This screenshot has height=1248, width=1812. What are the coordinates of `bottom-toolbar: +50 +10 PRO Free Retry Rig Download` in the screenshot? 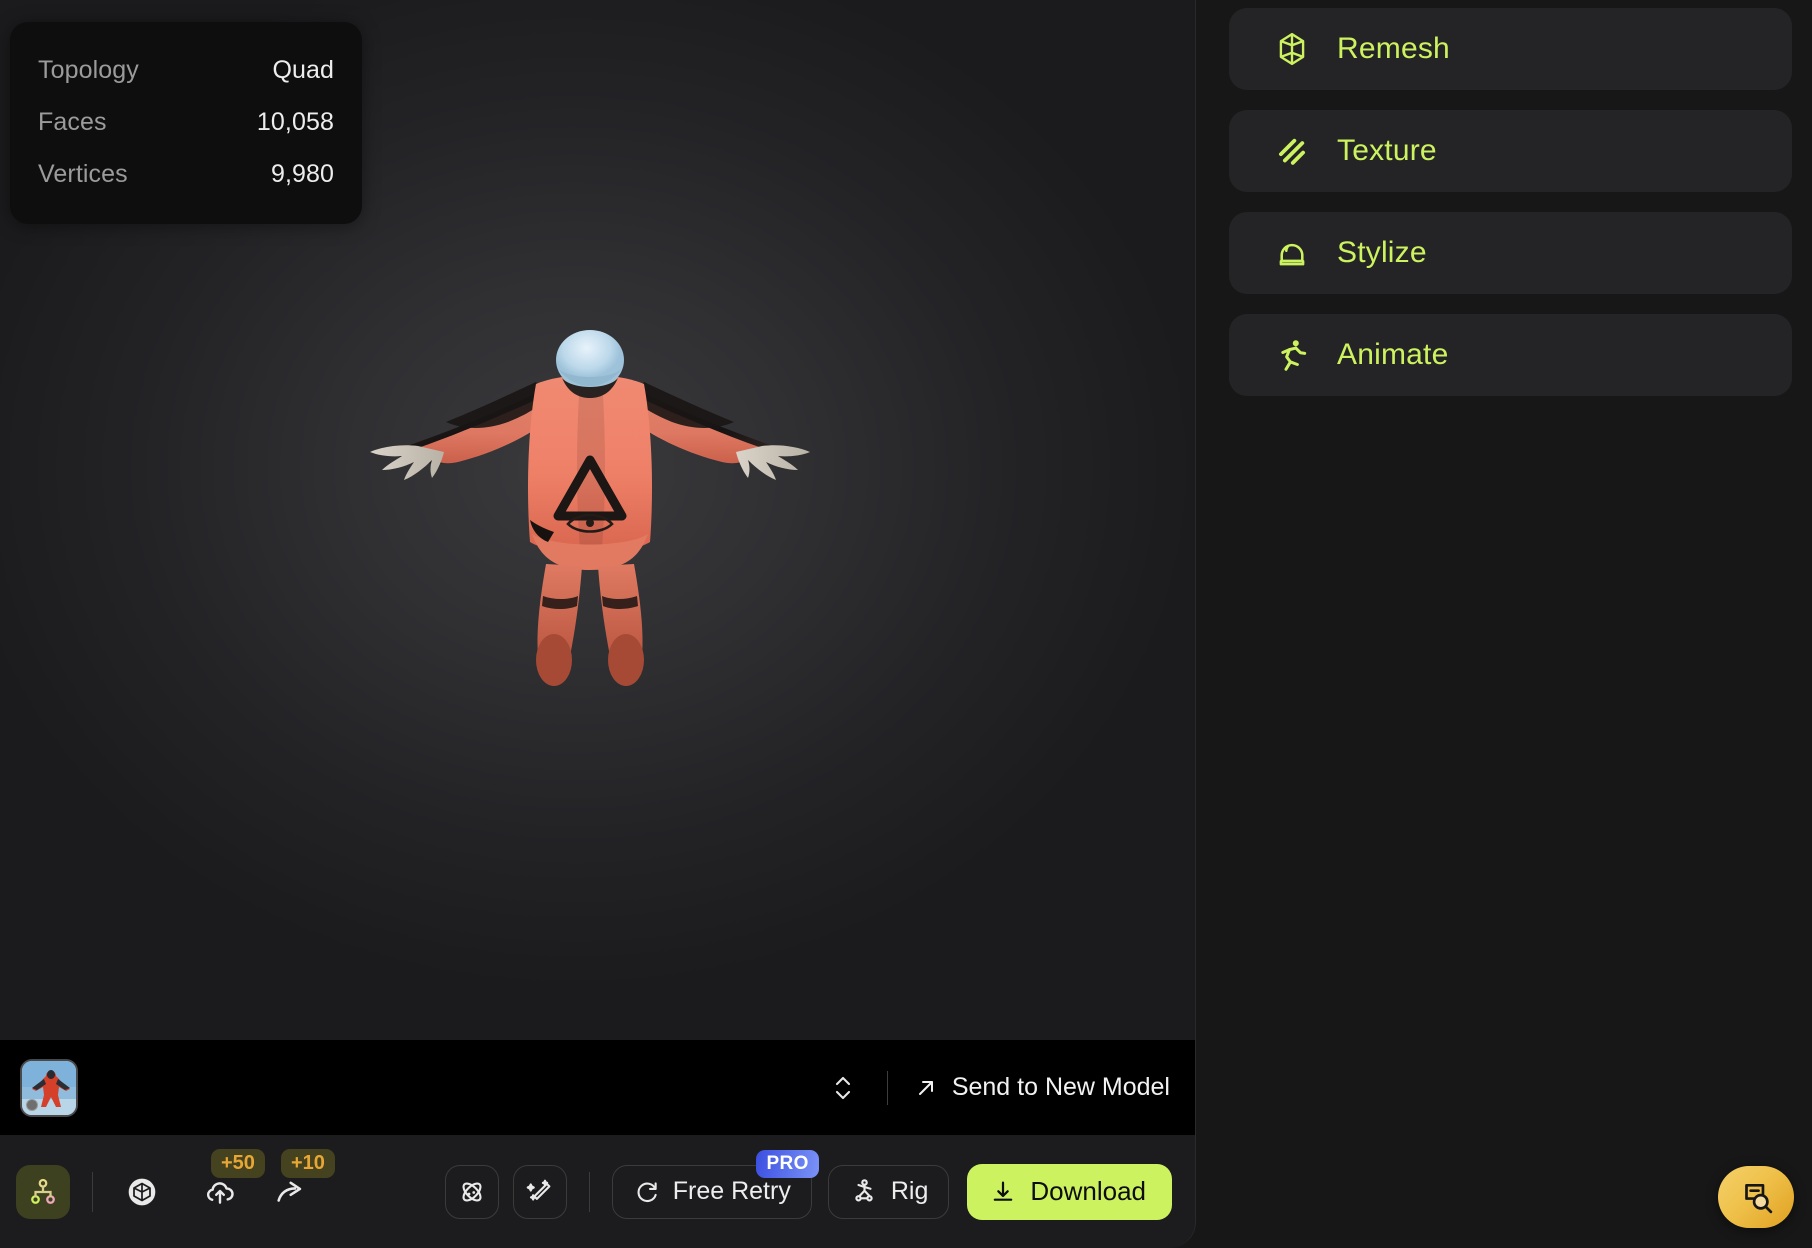 It's located at (598, 1191).